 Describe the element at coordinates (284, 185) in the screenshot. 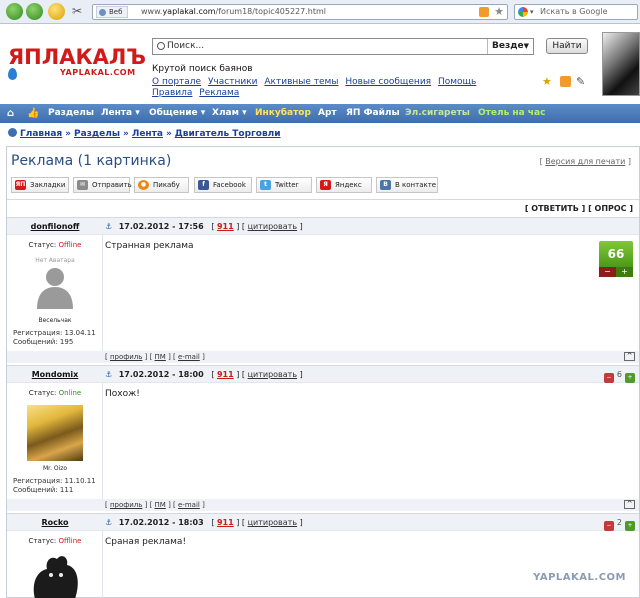

I see `share-twitter-button: t Twitter` at that location.